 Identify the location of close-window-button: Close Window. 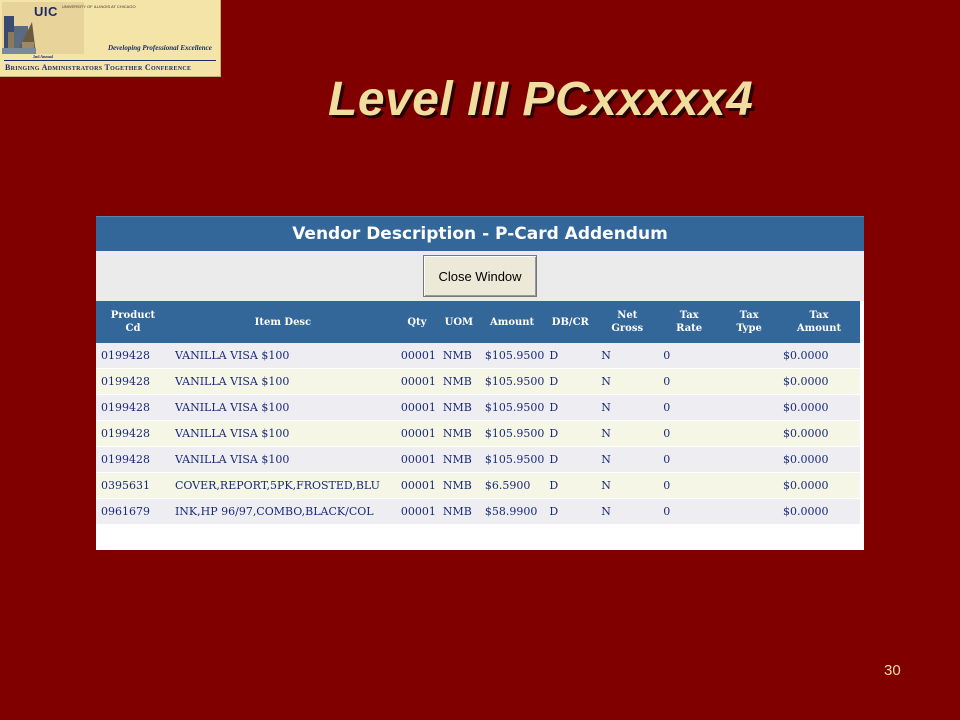
(480, 276).